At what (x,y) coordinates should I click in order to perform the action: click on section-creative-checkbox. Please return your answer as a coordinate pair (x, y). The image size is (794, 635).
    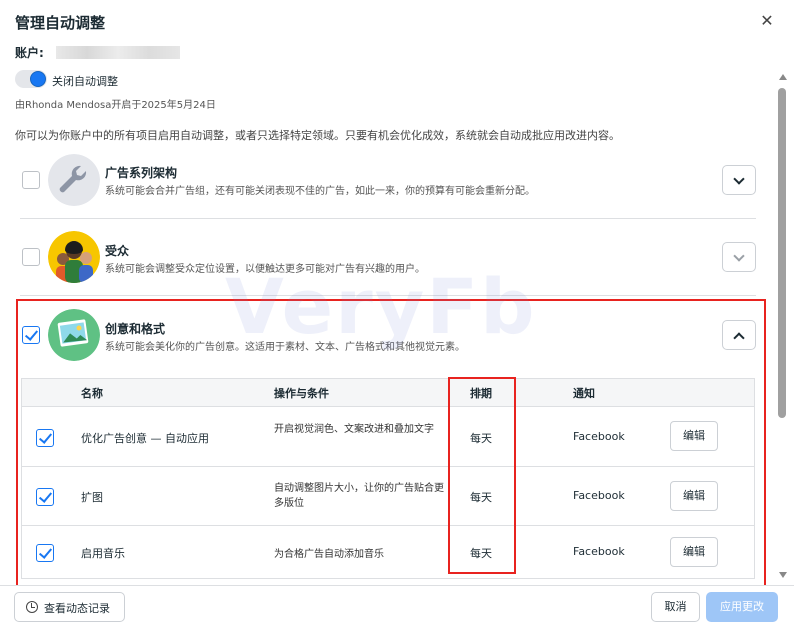
    Looking at the image, I should click on (31, 335).